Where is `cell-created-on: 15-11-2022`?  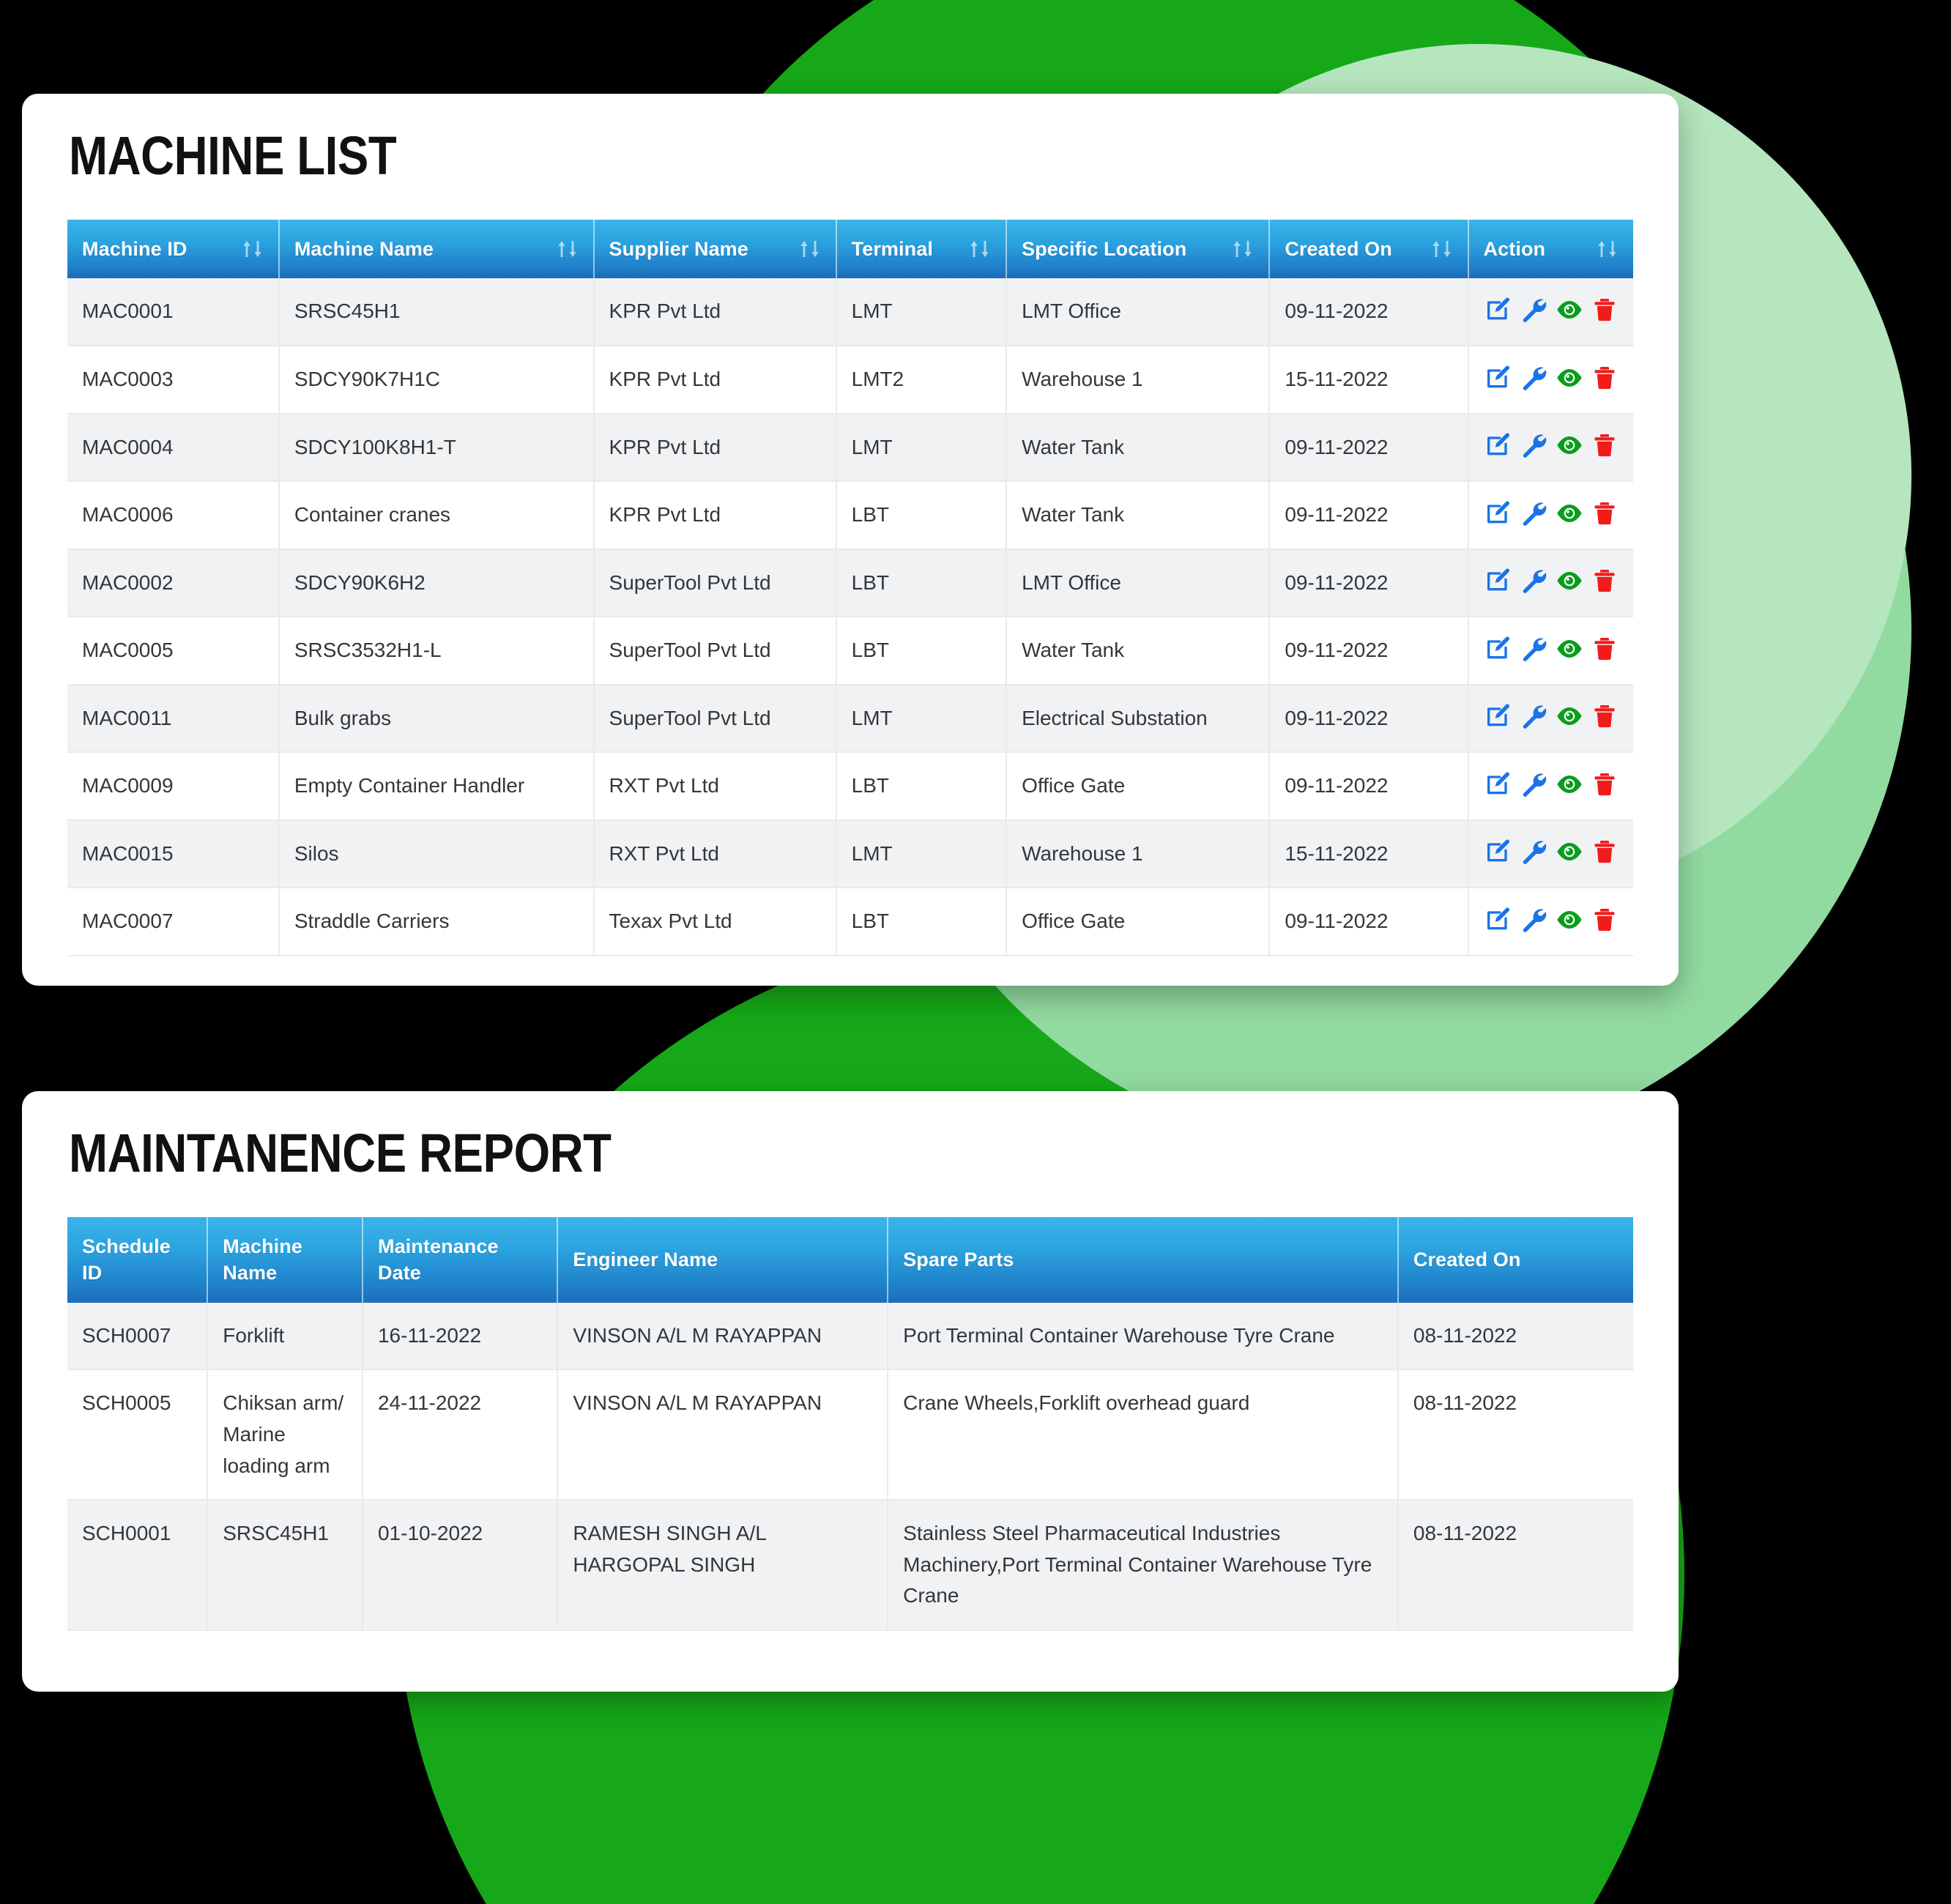 cell-created-on: 15-11-2022 is located at coordinates (1369, 854).